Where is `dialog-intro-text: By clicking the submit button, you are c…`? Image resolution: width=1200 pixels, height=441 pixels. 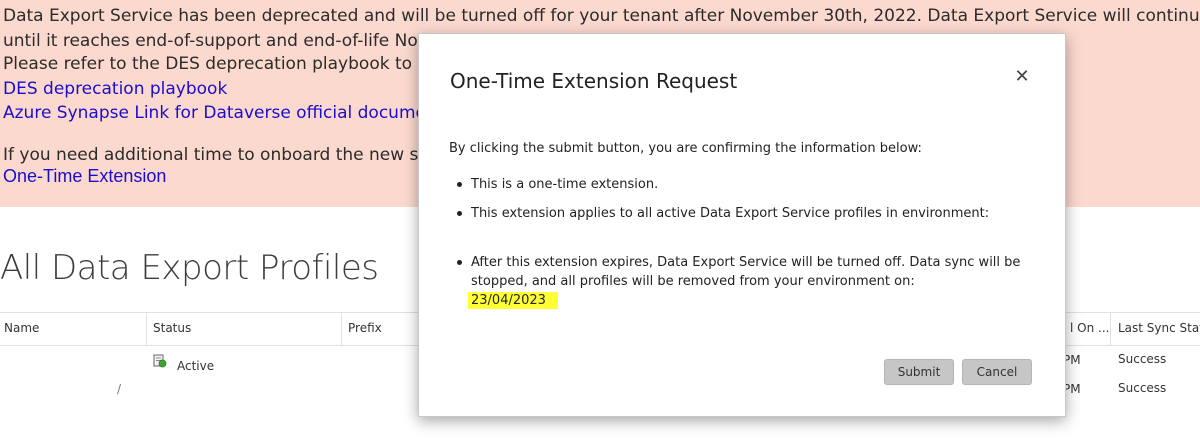
dialog-intro-text: By clicking the submit button, you are c… is located at coordinates (685, 148).